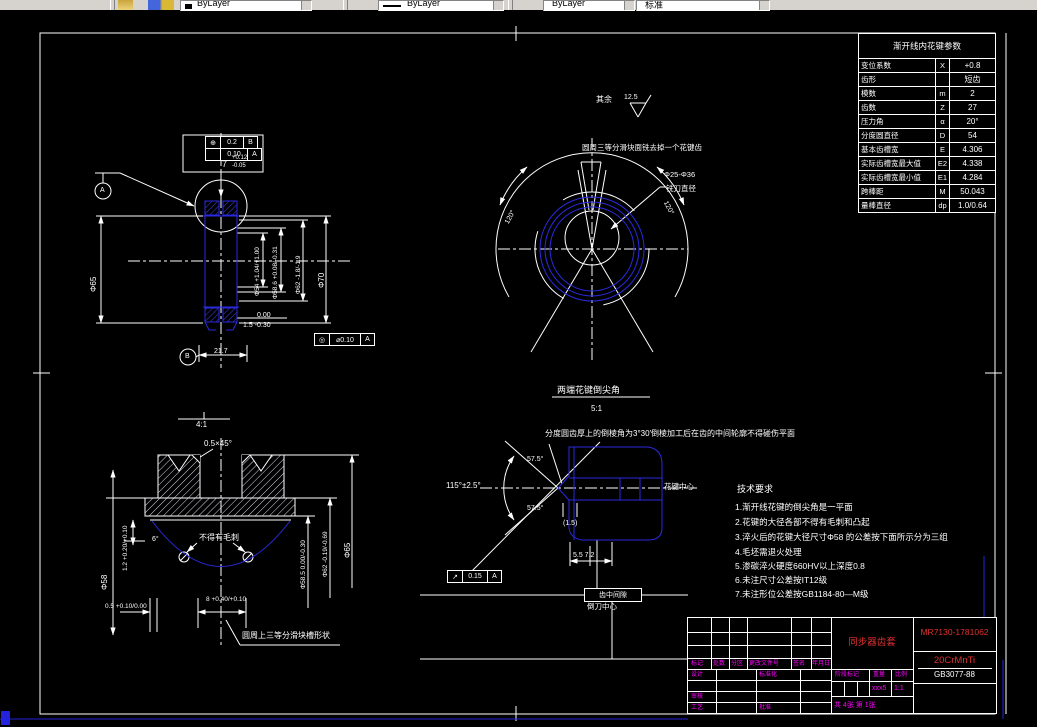 Image resolution: width=1037 pixels, height=727 pixels. Describe the element at coordinates (589, 390) in the screenshot. I see `detail51-title: 两端花键倒尖角` at that location.